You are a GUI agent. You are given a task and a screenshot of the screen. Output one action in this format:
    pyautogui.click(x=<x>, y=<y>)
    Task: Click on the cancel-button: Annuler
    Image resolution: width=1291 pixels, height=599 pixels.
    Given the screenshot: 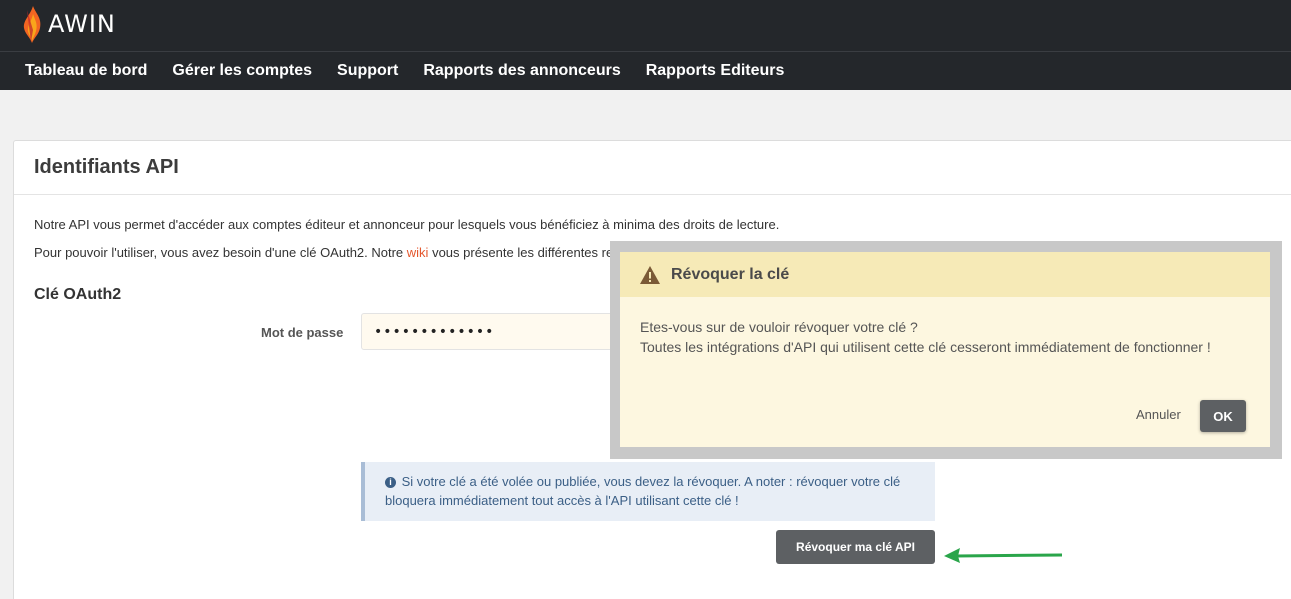 What is the action you would take?
    pyautogui.click(x=1158, y=414)
    